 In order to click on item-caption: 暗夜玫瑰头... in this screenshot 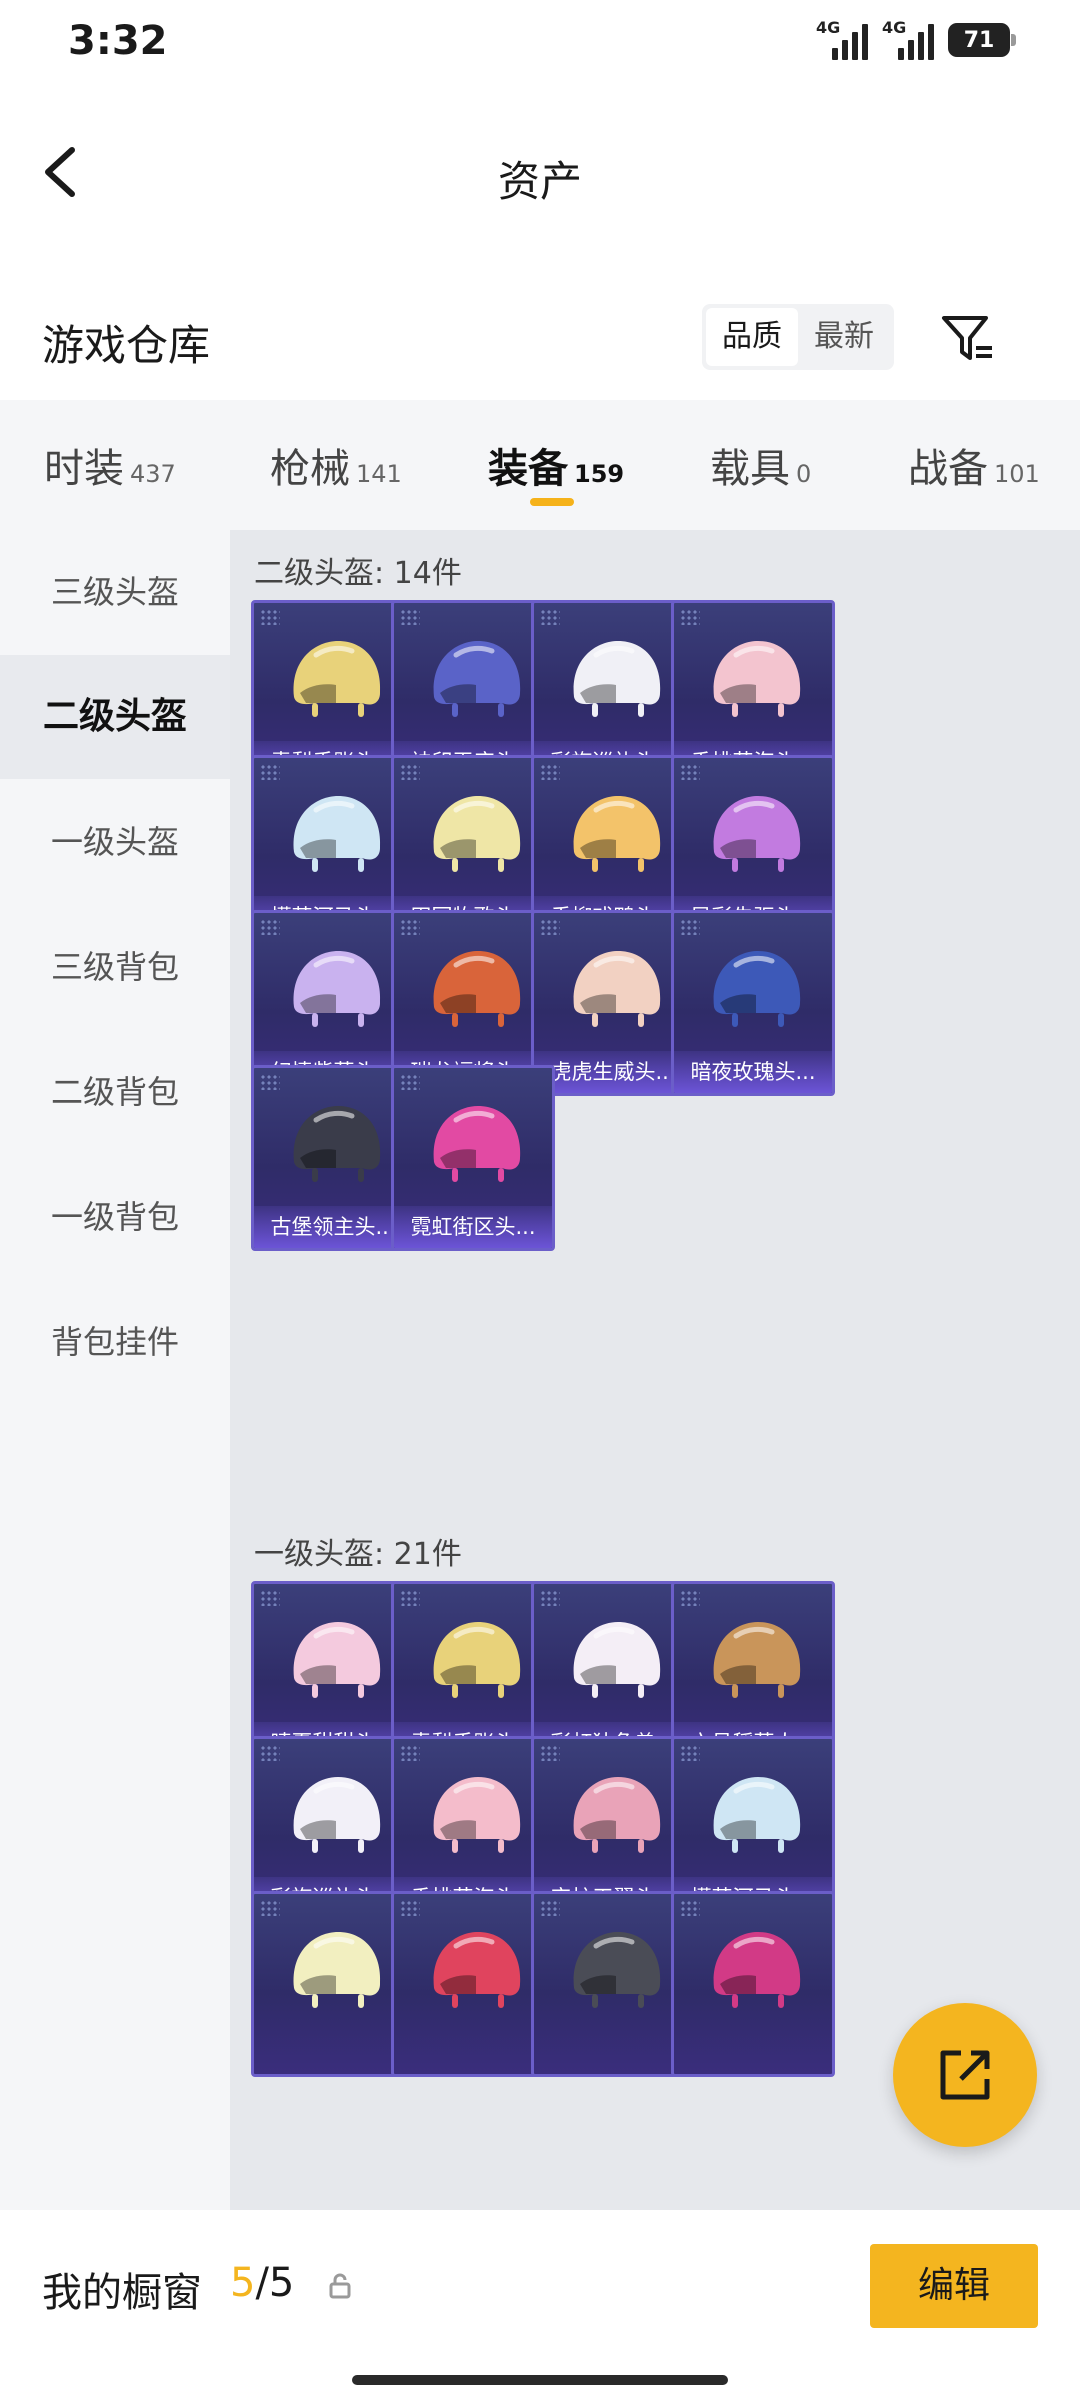, I will do `click(753, 1072)`.